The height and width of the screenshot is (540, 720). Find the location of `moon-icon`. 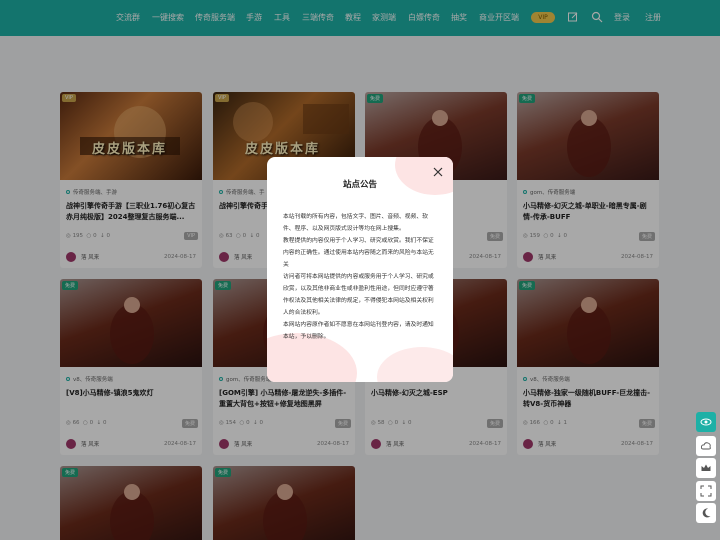

moon-icon is located at coordinates (706, 513).